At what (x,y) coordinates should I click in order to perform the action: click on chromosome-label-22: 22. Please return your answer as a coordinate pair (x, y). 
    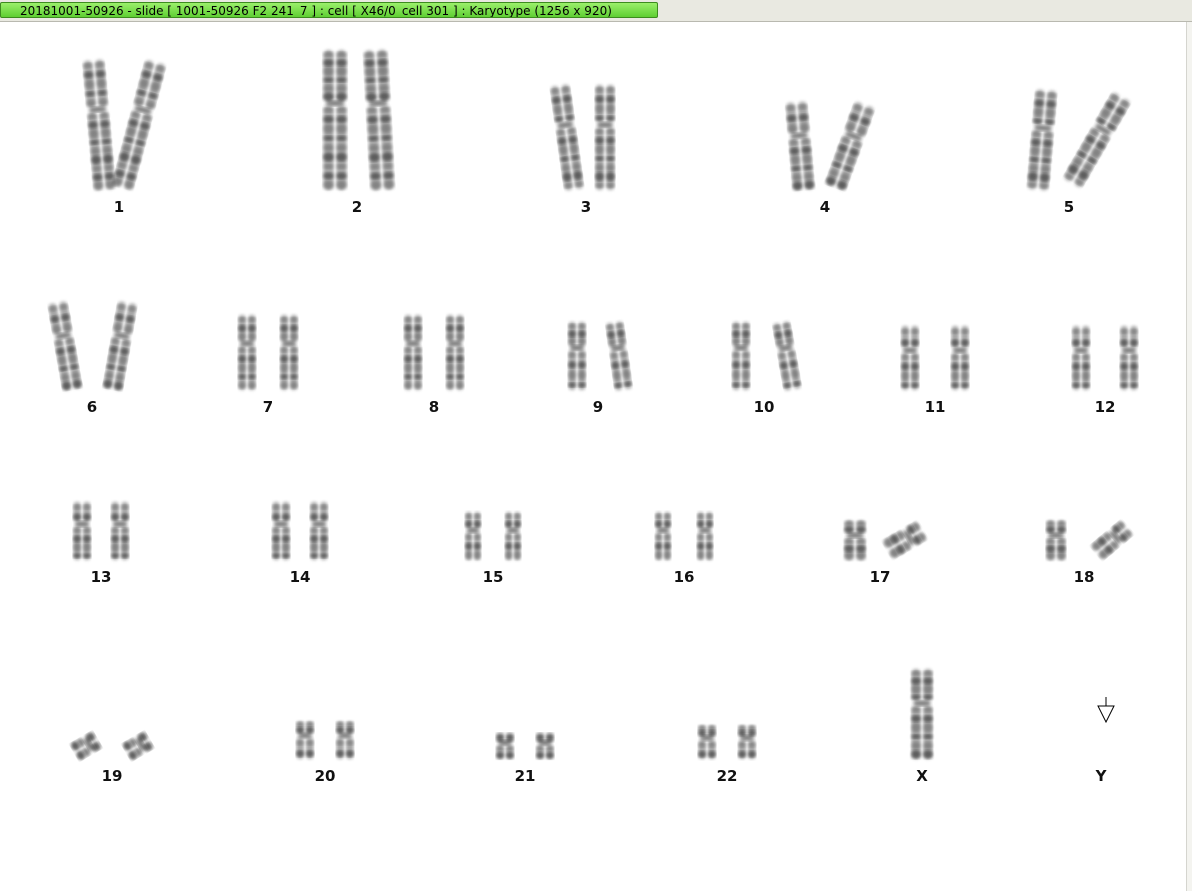
    Looking at the image, I should click on (727, 776).